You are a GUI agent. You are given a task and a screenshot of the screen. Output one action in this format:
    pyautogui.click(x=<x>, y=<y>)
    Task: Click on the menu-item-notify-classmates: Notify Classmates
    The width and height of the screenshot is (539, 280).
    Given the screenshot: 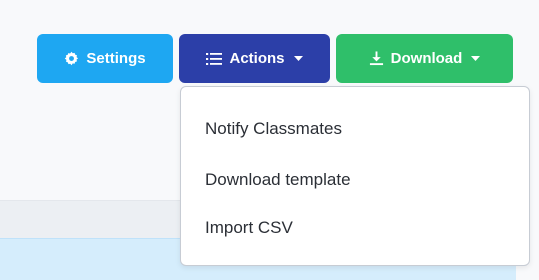 What is the action you would take?
    pyautogui.click(x=273, y=129)
    